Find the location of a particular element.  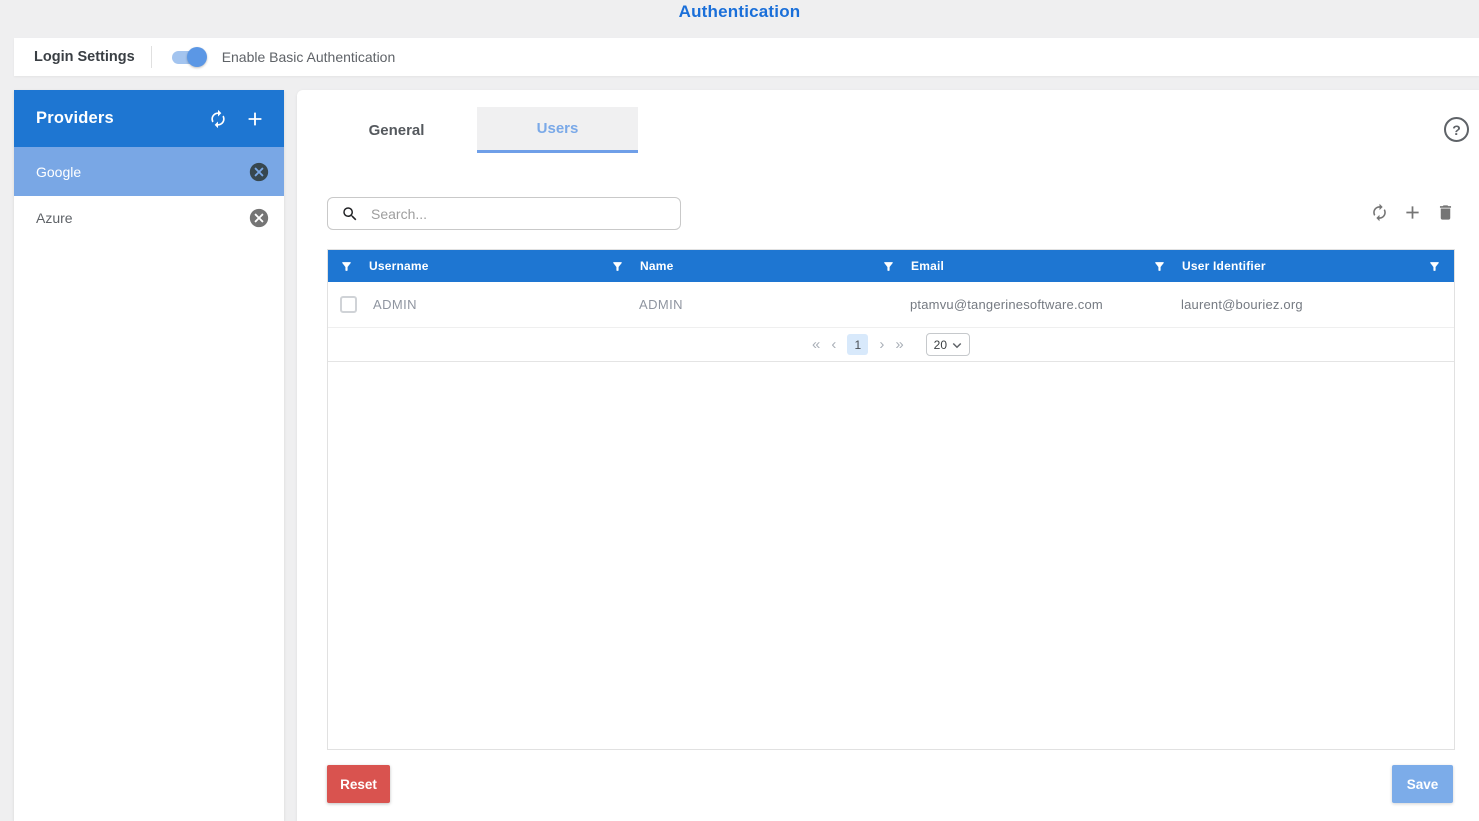

tab-users: Users is located at coordinates (557, 130).